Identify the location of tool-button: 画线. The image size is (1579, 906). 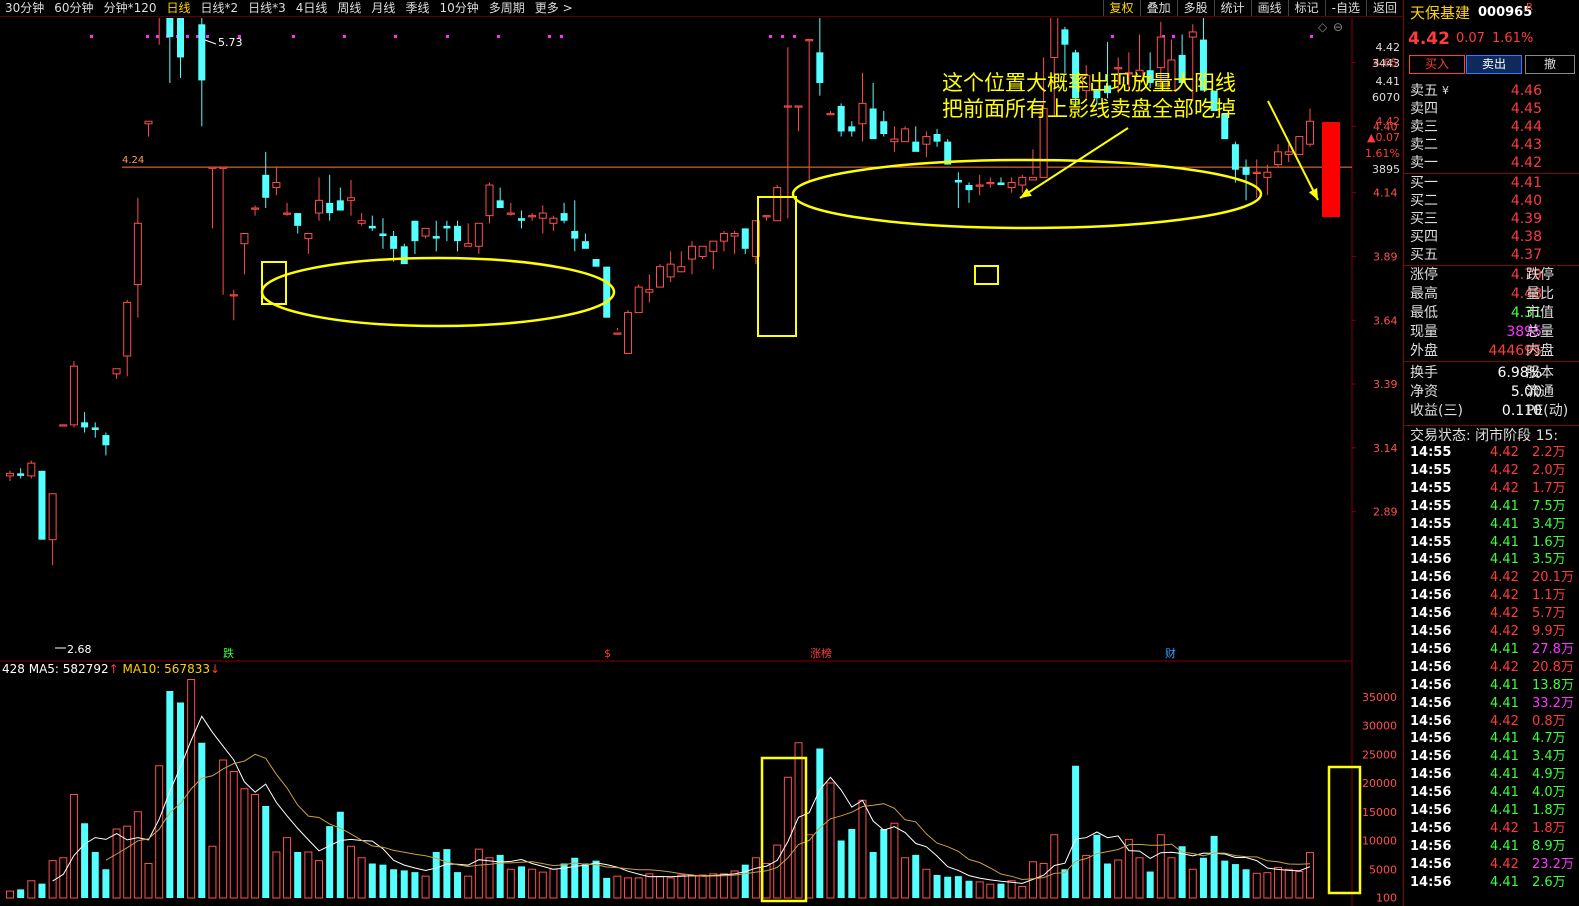
(1269, 8).